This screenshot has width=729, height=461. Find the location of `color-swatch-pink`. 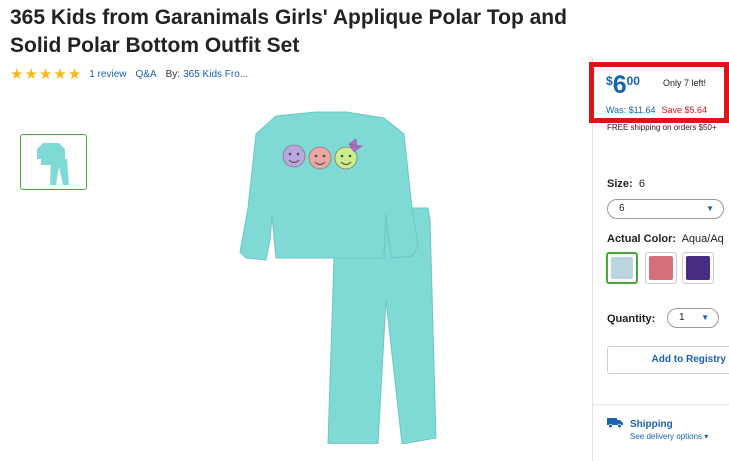

color-swatch-pink is located at coordinates (661, 268).